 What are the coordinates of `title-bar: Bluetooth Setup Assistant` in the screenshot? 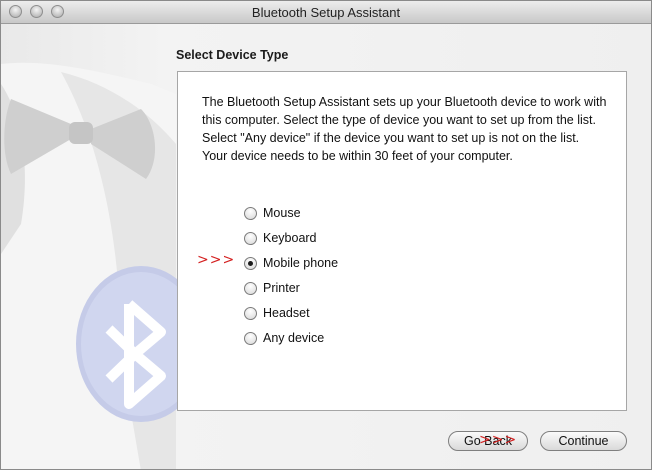 It's located at (326, 12).